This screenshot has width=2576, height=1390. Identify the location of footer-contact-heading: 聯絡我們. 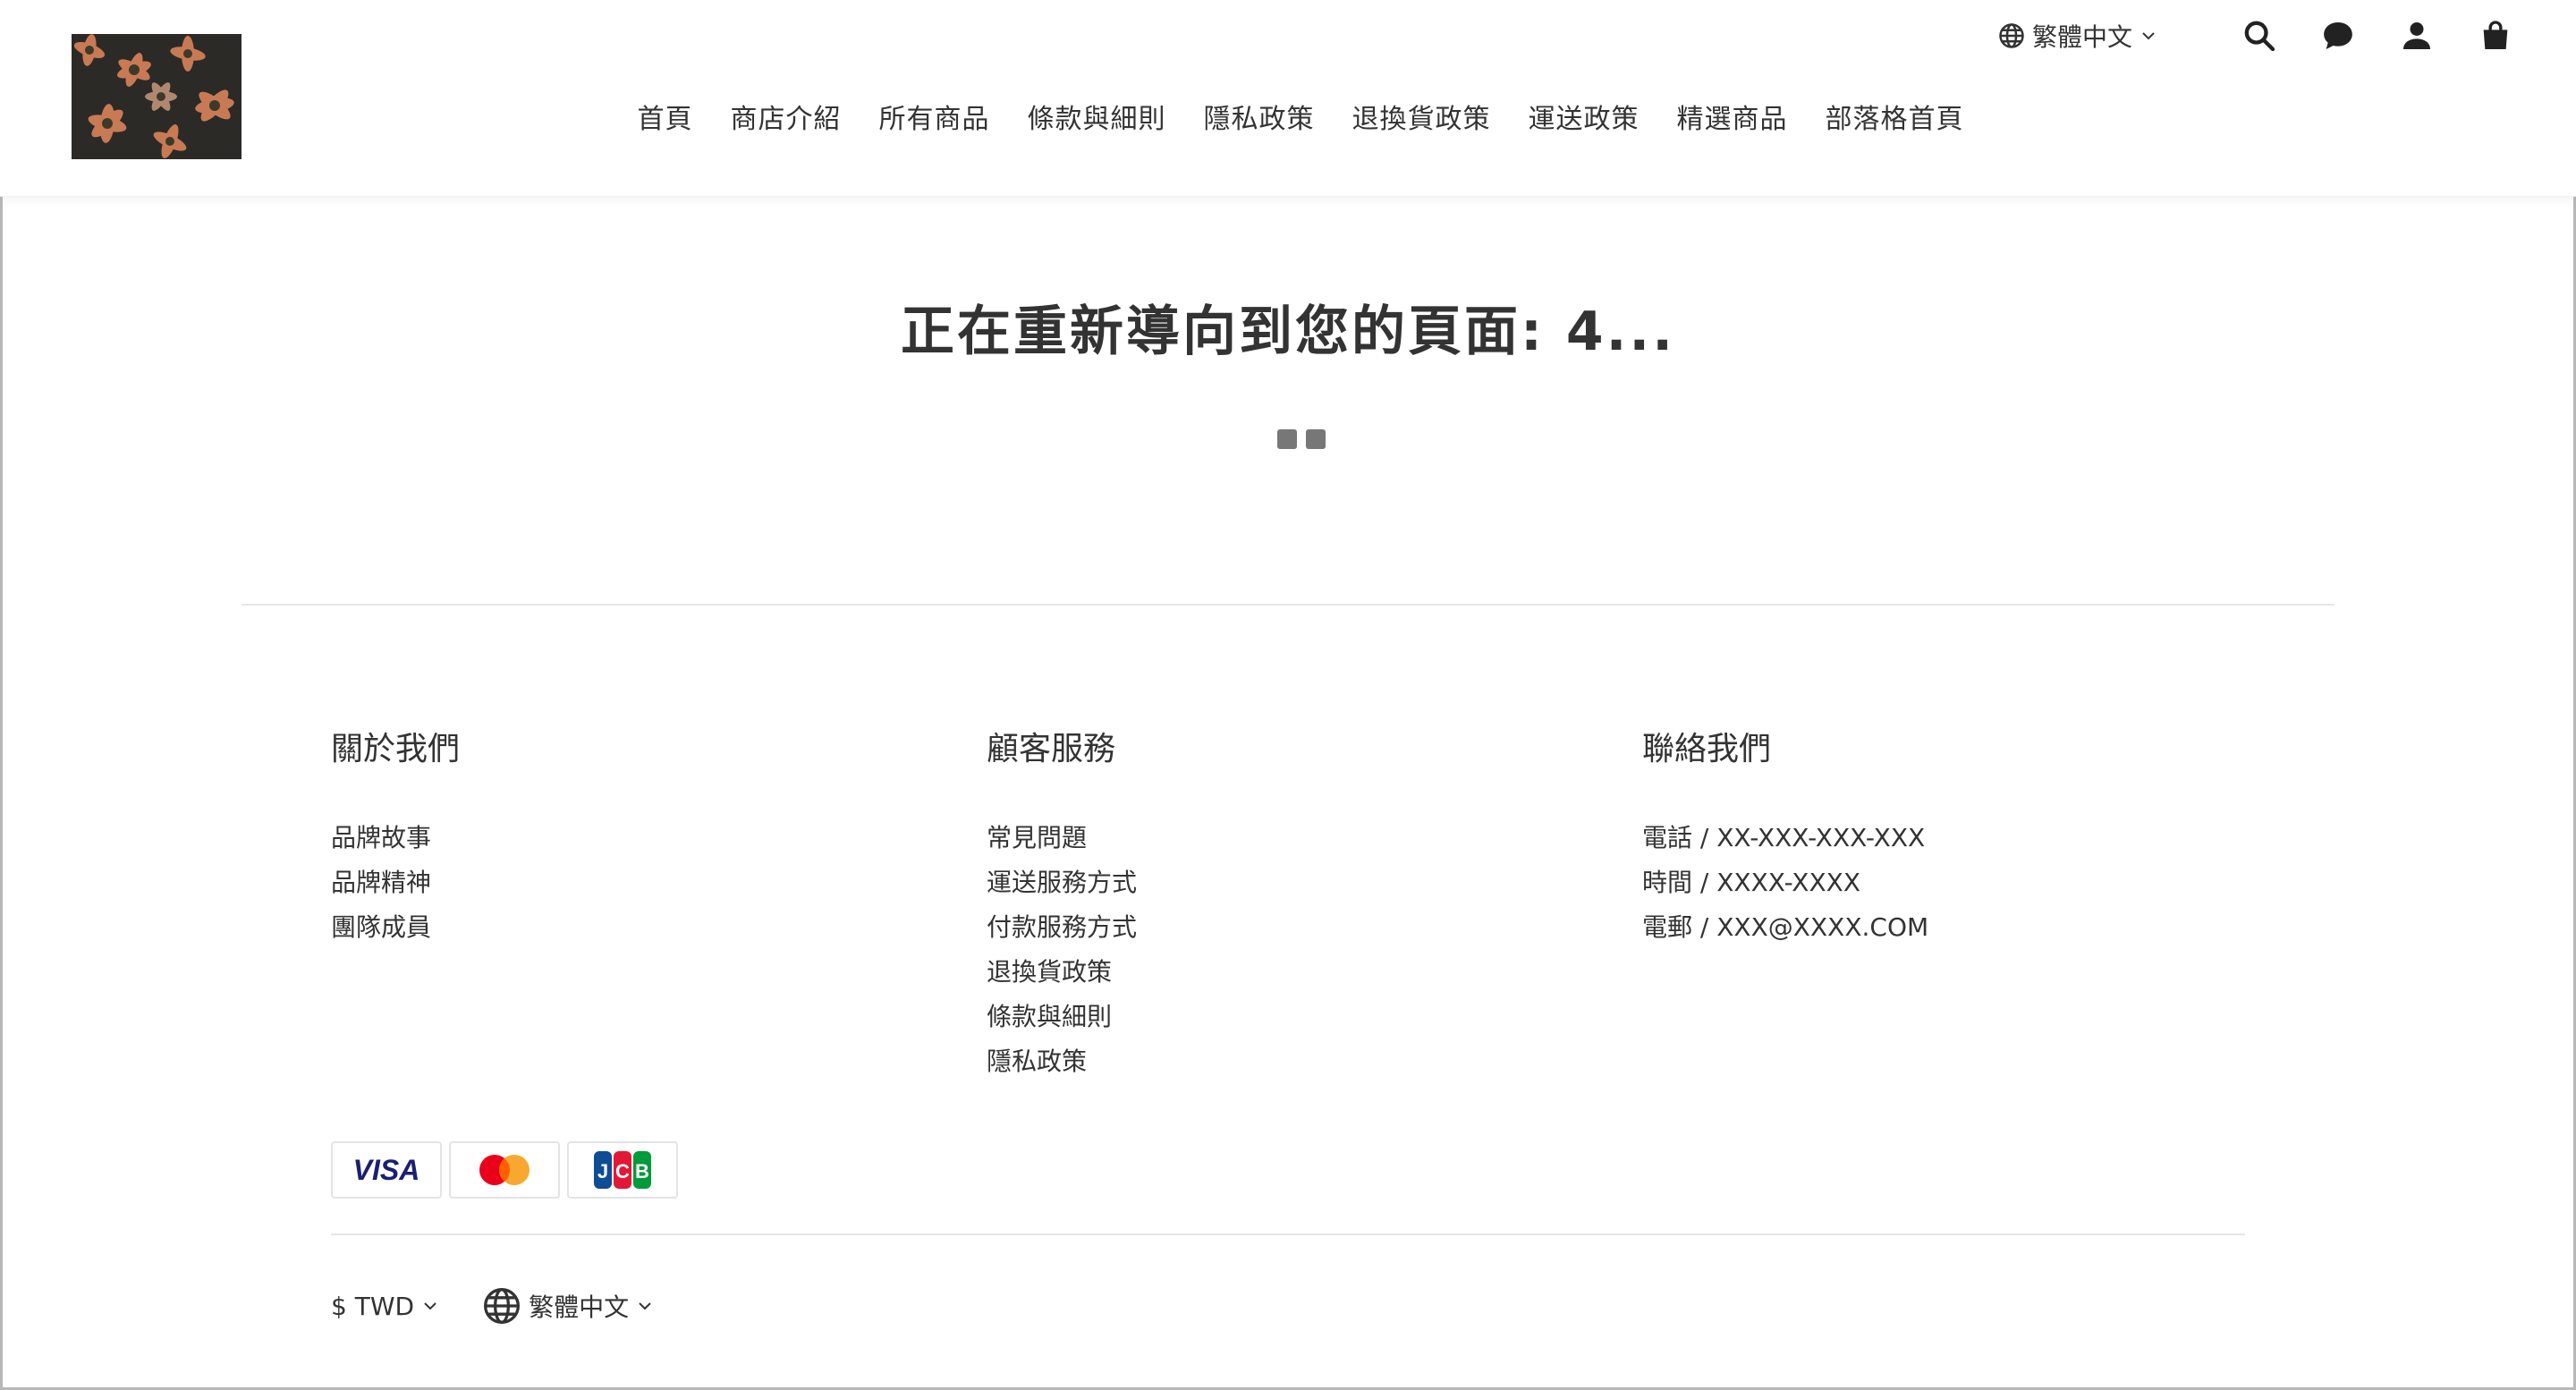
(1707, 749).